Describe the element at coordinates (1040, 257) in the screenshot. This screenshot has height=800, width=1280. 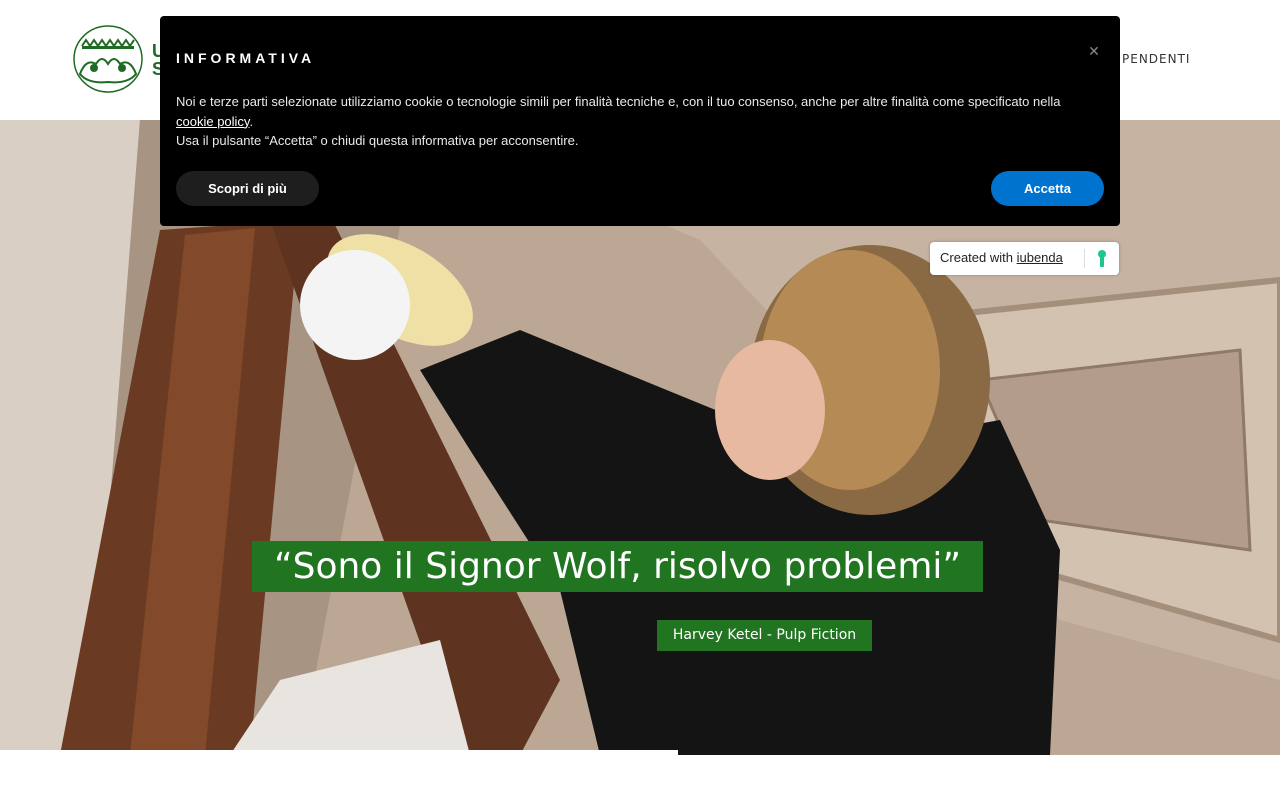
I see `iubenda-link: iubenda` at that location.